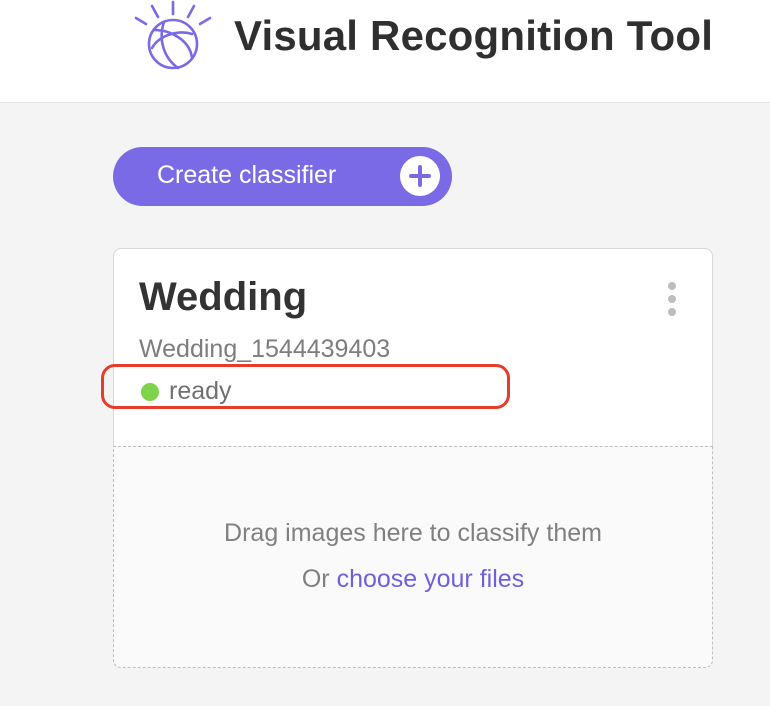  I want to click on classifier-id: Wedding_1544439403, so click(265, 349).